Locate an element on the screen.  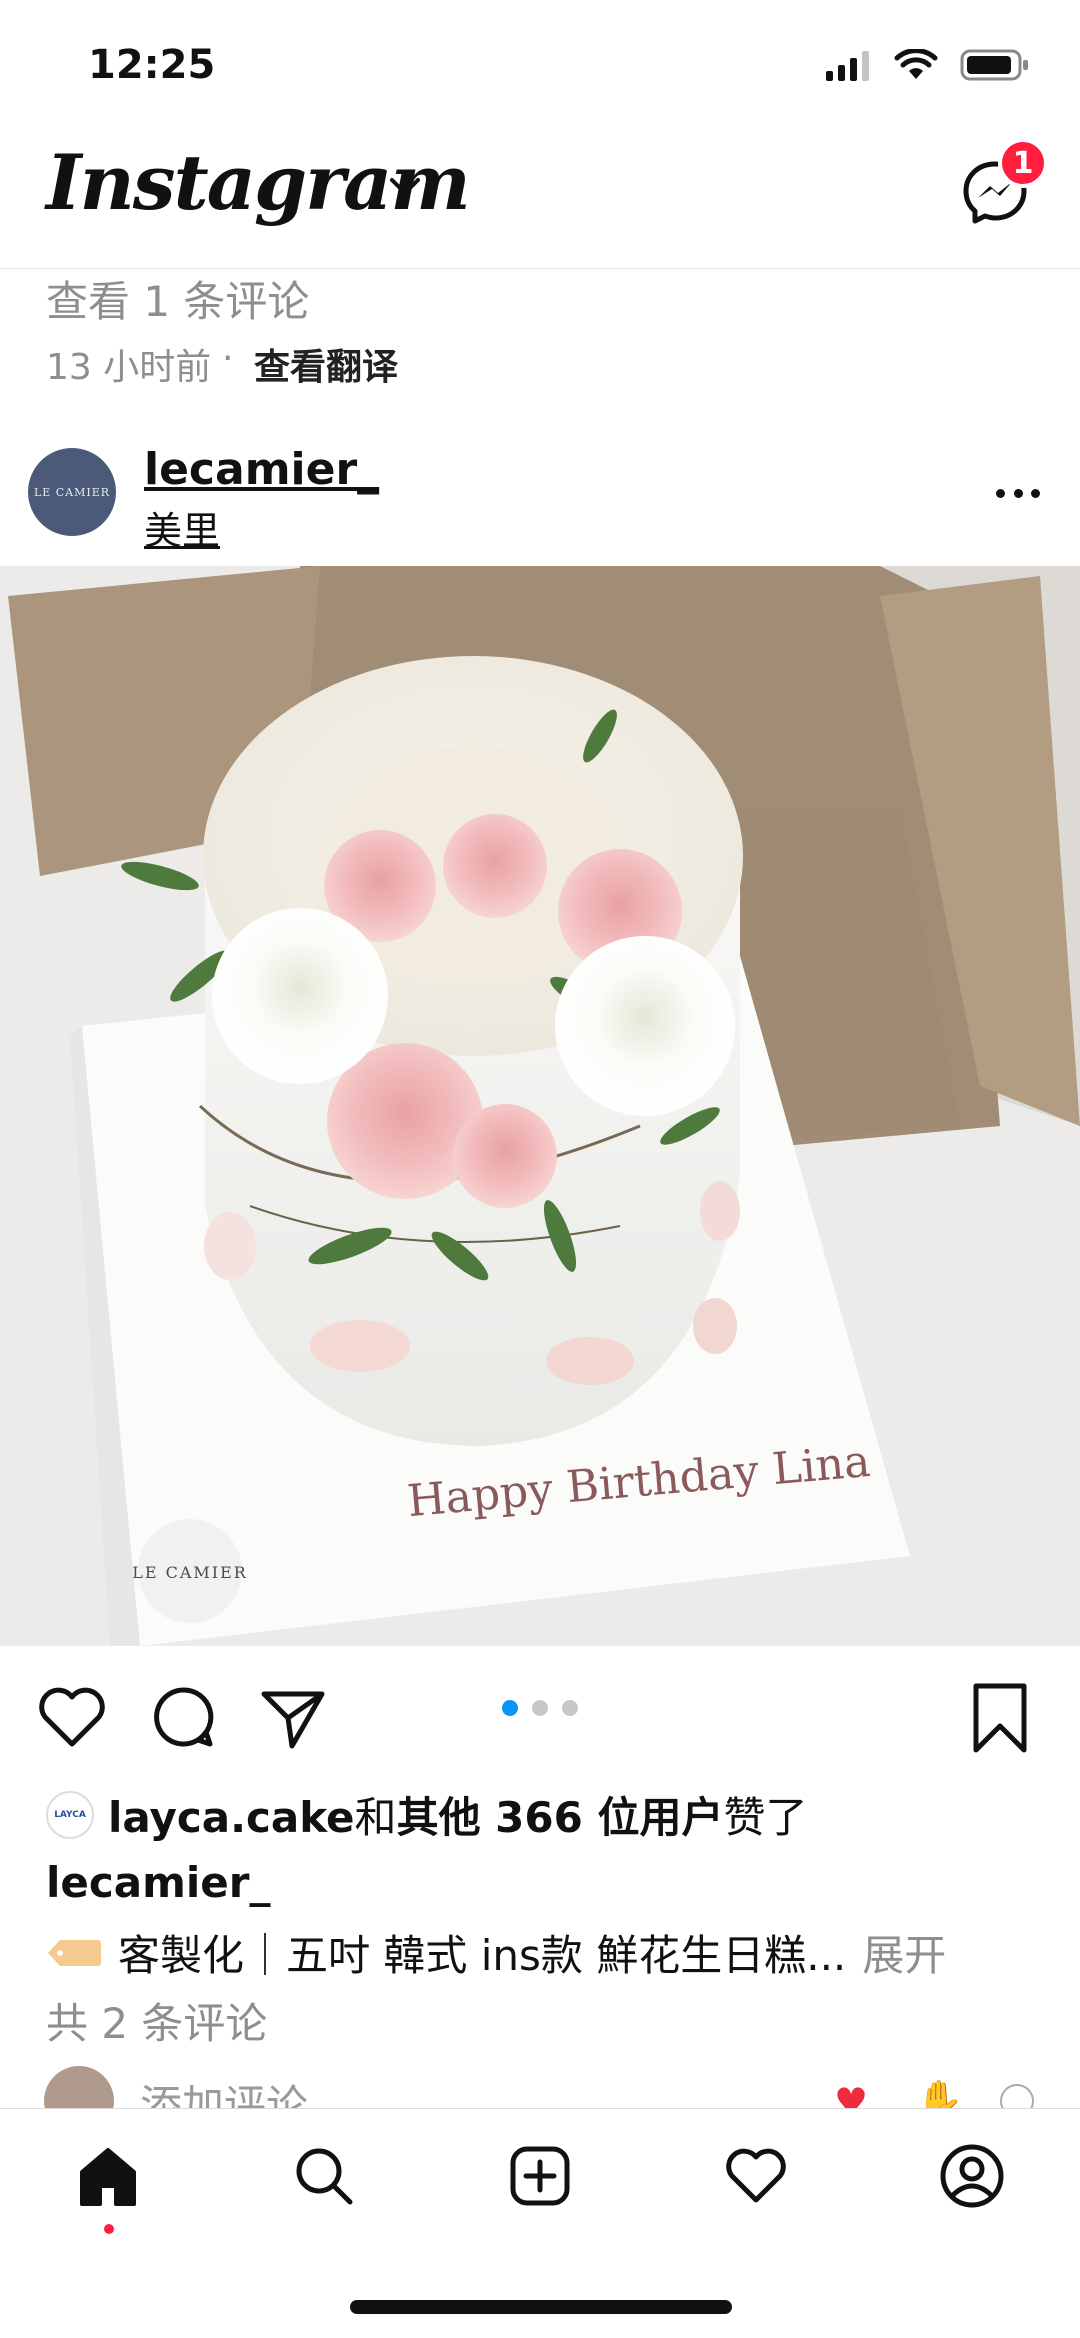
share-icon is located at coordinates (294, 1718).